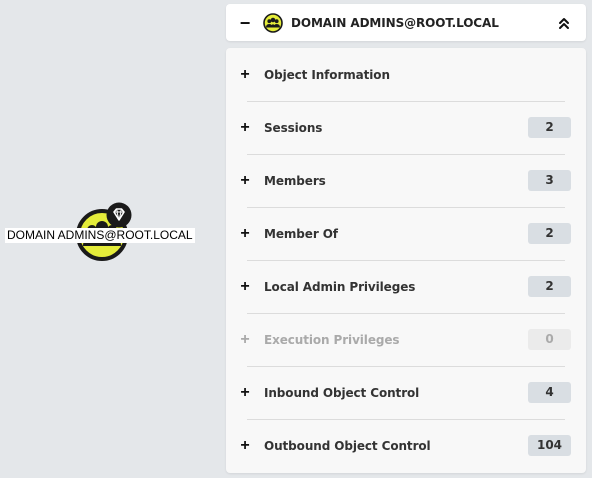 The width and height of the screenshot is (592, 478). I want to click on header-title: DOMAIN ADMINS@ROOT.LOCAL, so click(395, 22).